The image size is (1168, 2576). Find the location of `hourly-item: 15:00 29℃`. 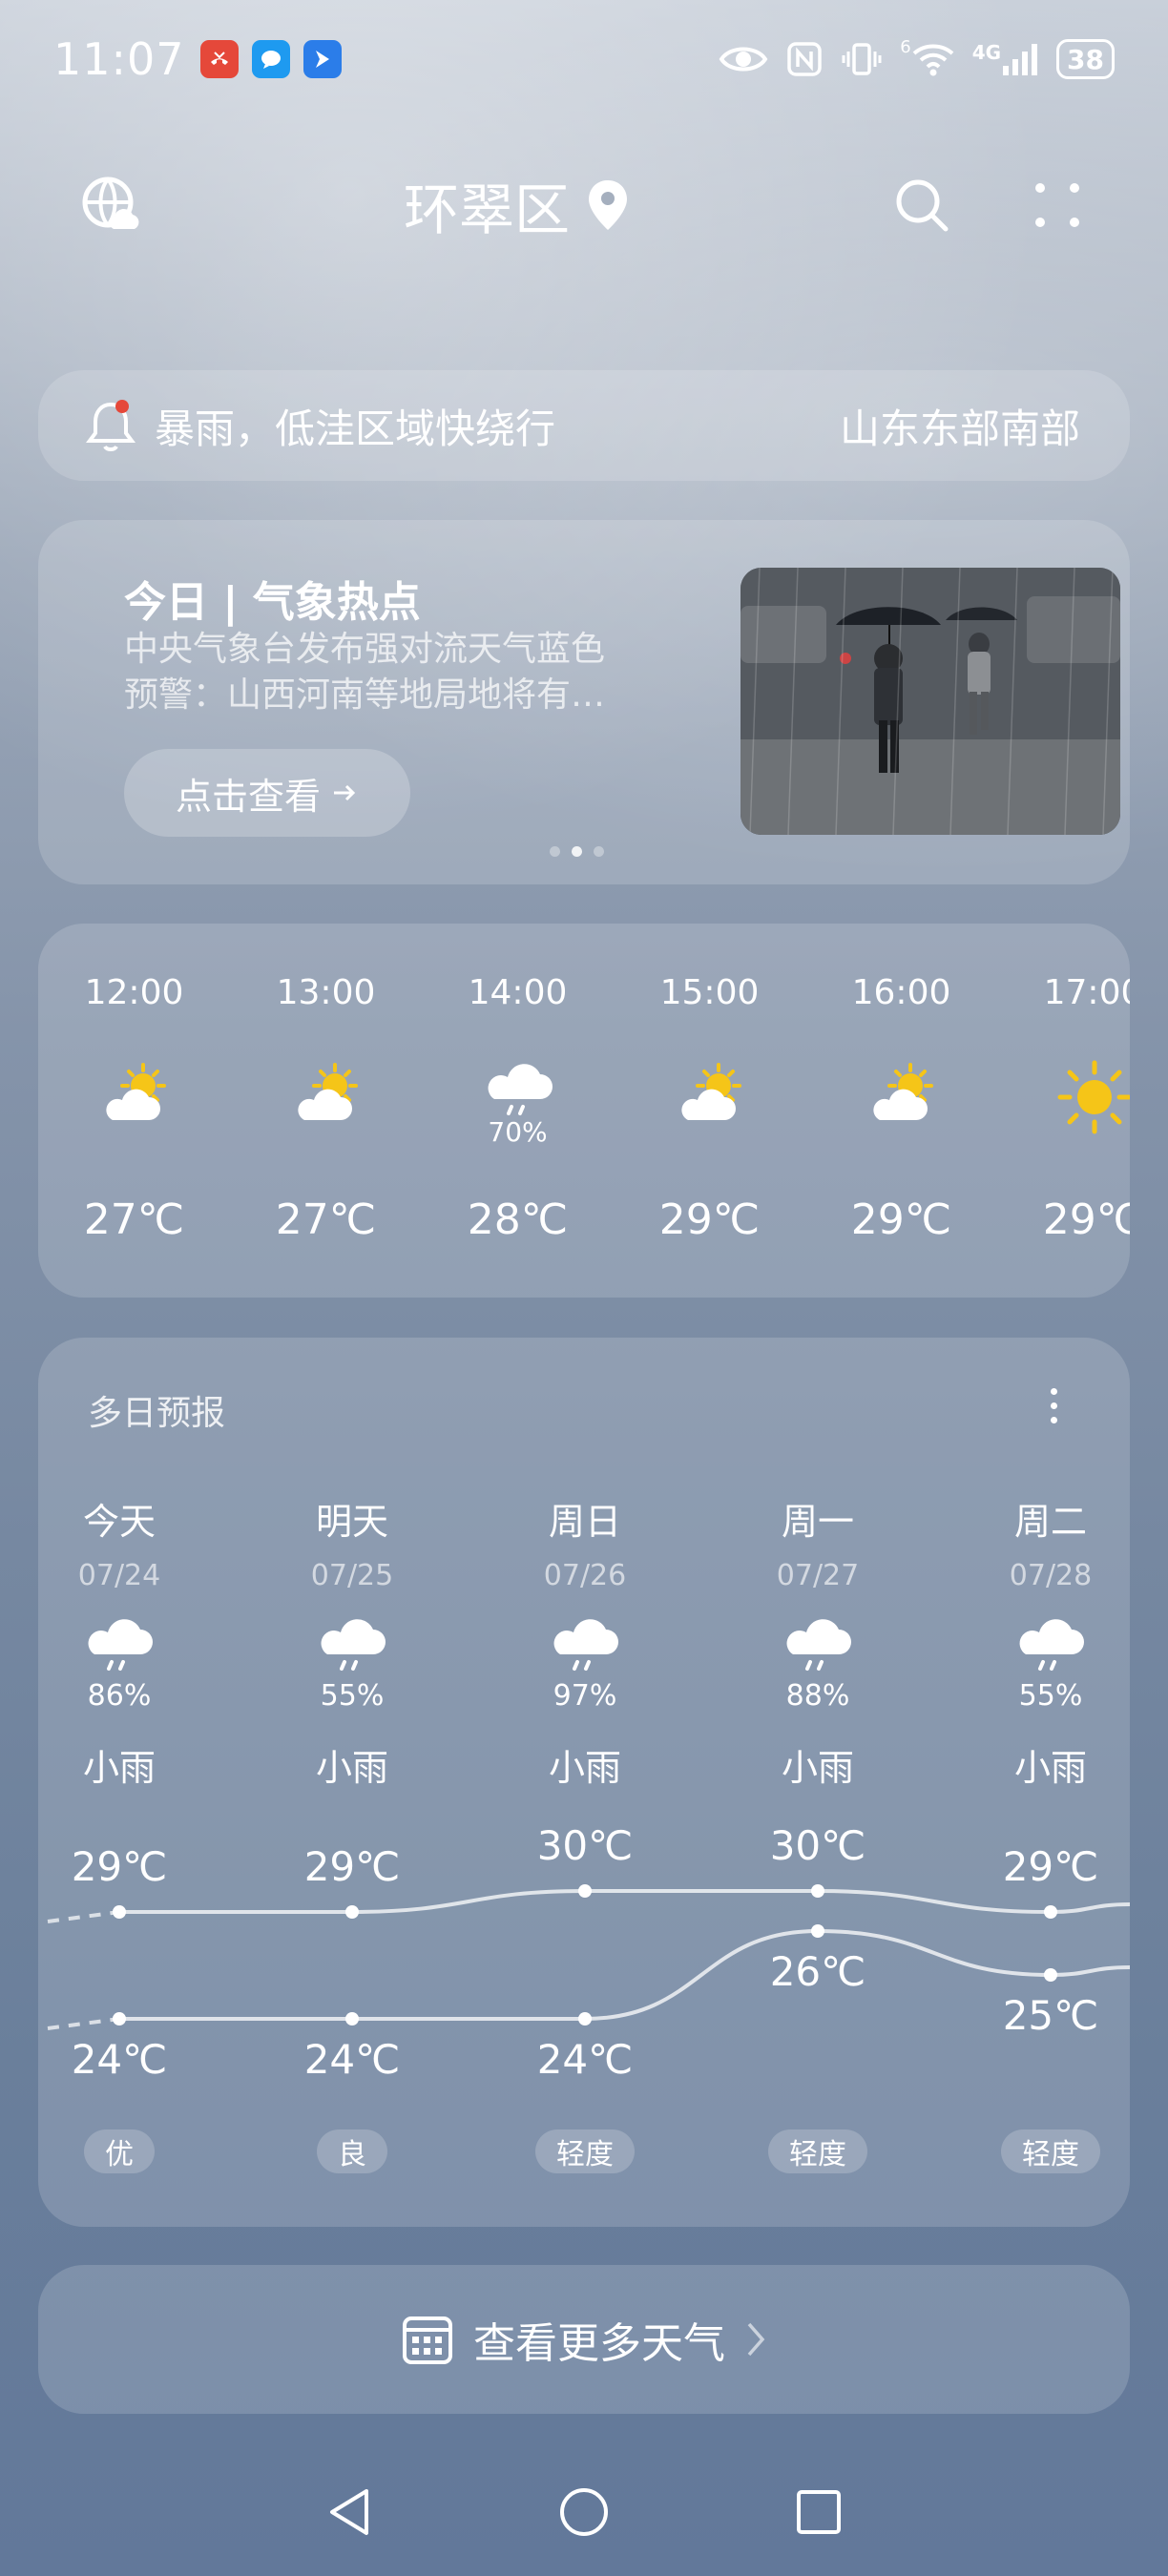

hourly-item: 15:00 29℃ is located at coordinates (709, 1111).